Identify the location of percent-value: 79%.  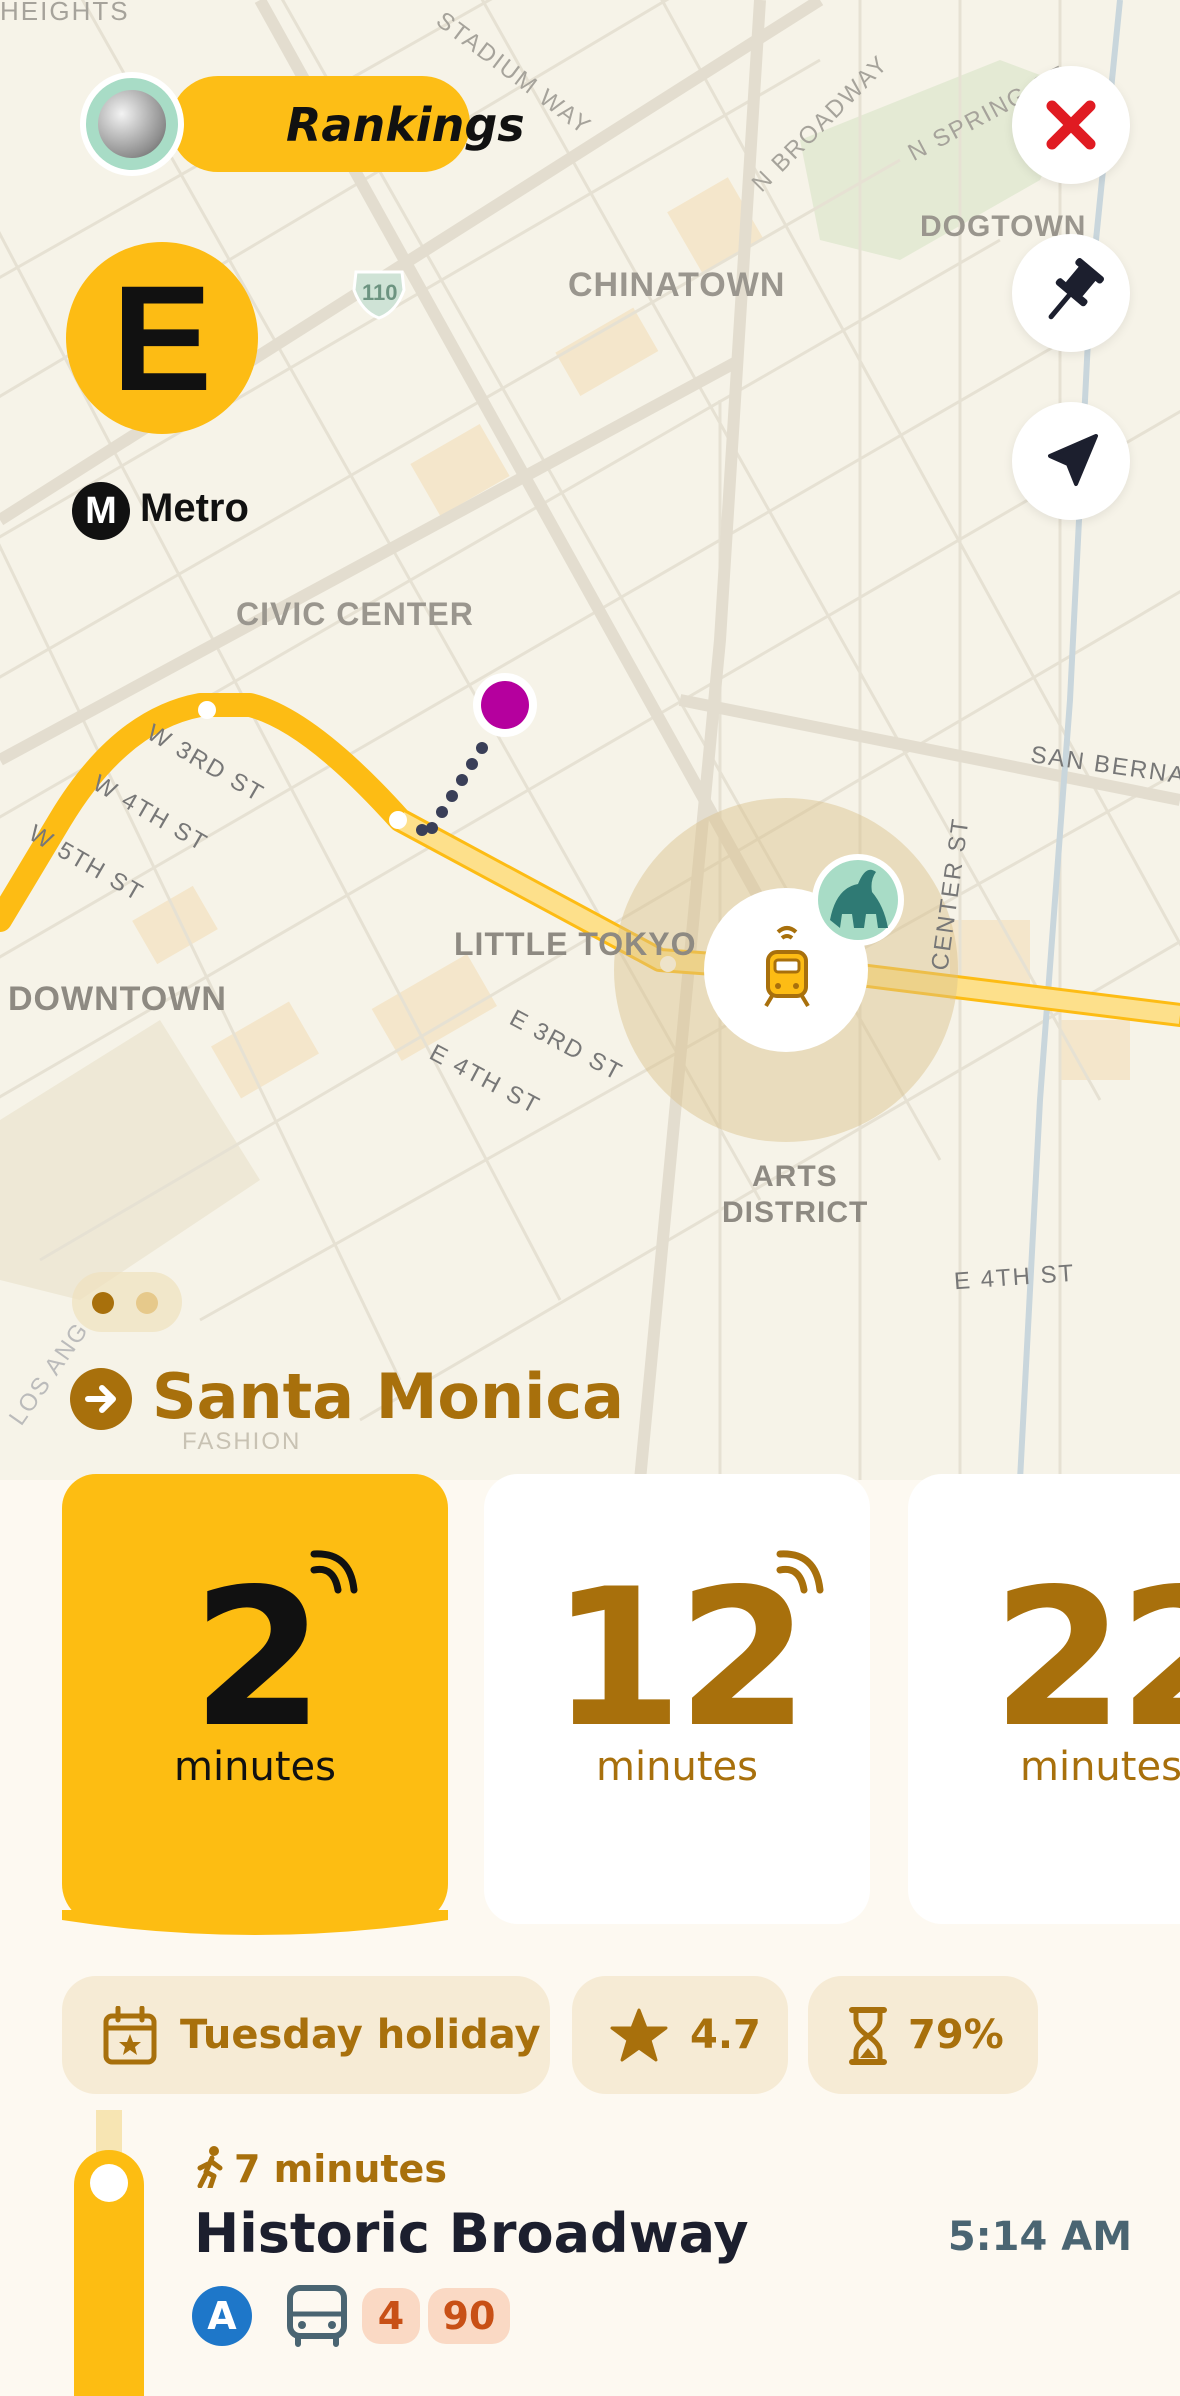
(956, 2035).